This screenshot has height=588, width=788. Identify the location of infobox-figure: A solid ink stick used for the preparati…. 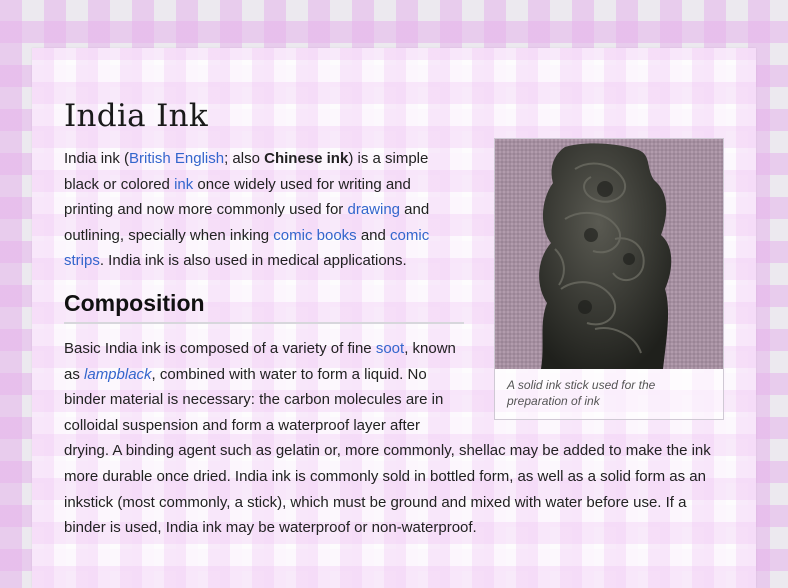
(609, 279).